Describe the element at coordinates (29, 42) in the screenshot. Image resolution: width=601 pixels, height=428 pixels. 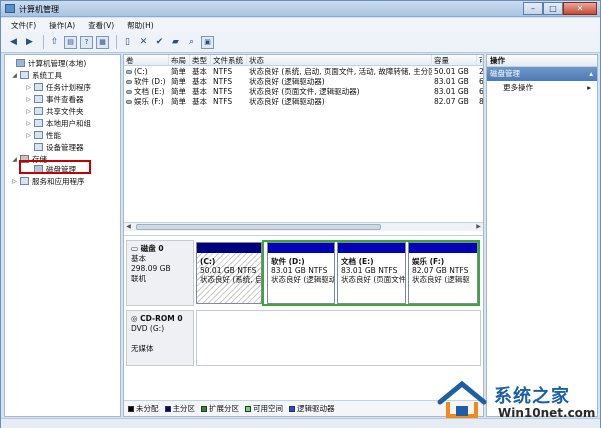
I see `forward-icon: ▶` at that location.